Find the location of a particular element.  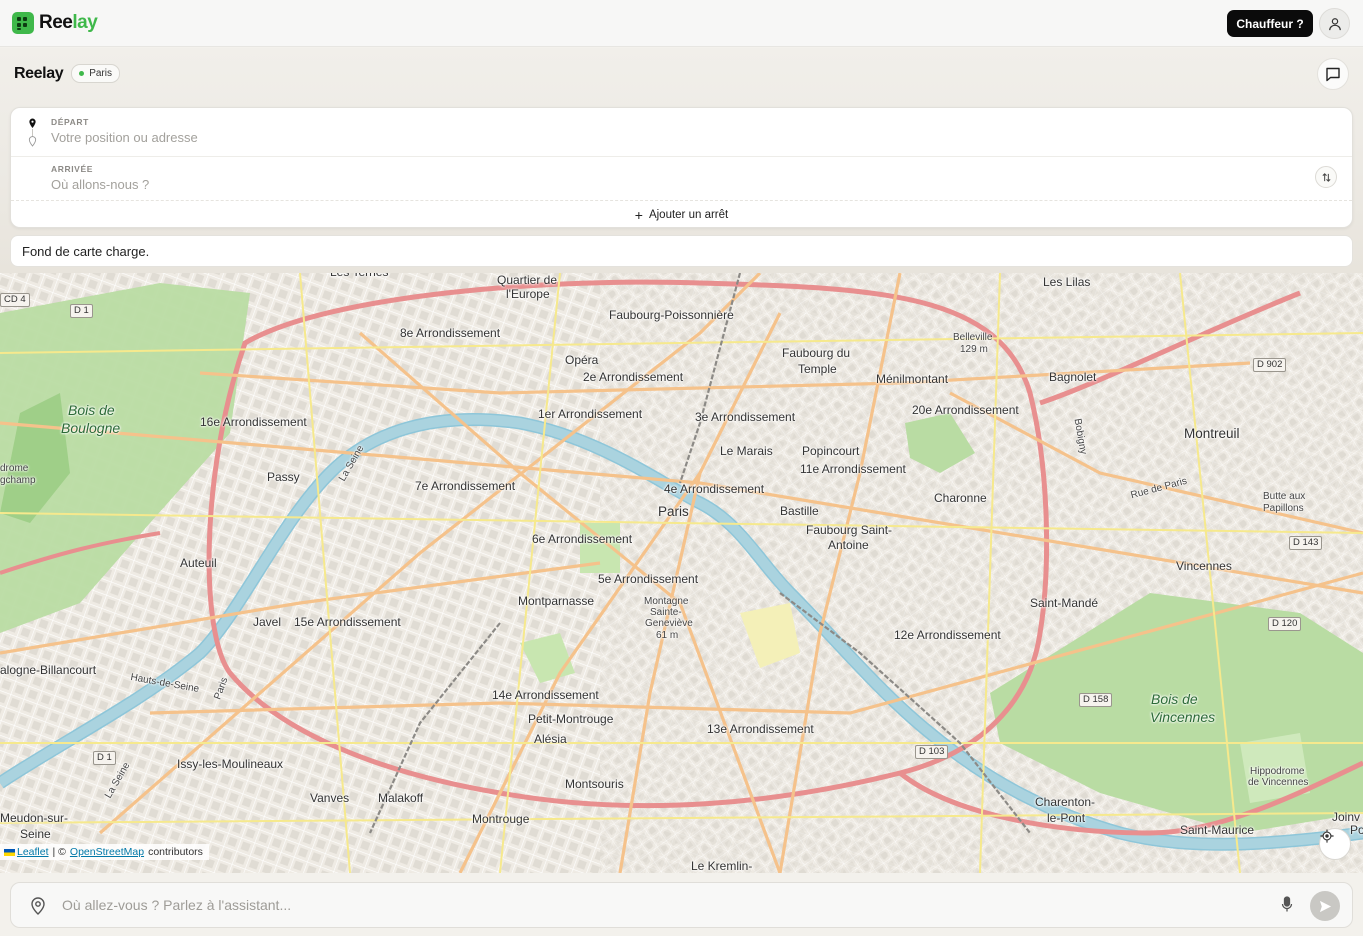

map-place-label: drome is located at coordinates (14, 468).